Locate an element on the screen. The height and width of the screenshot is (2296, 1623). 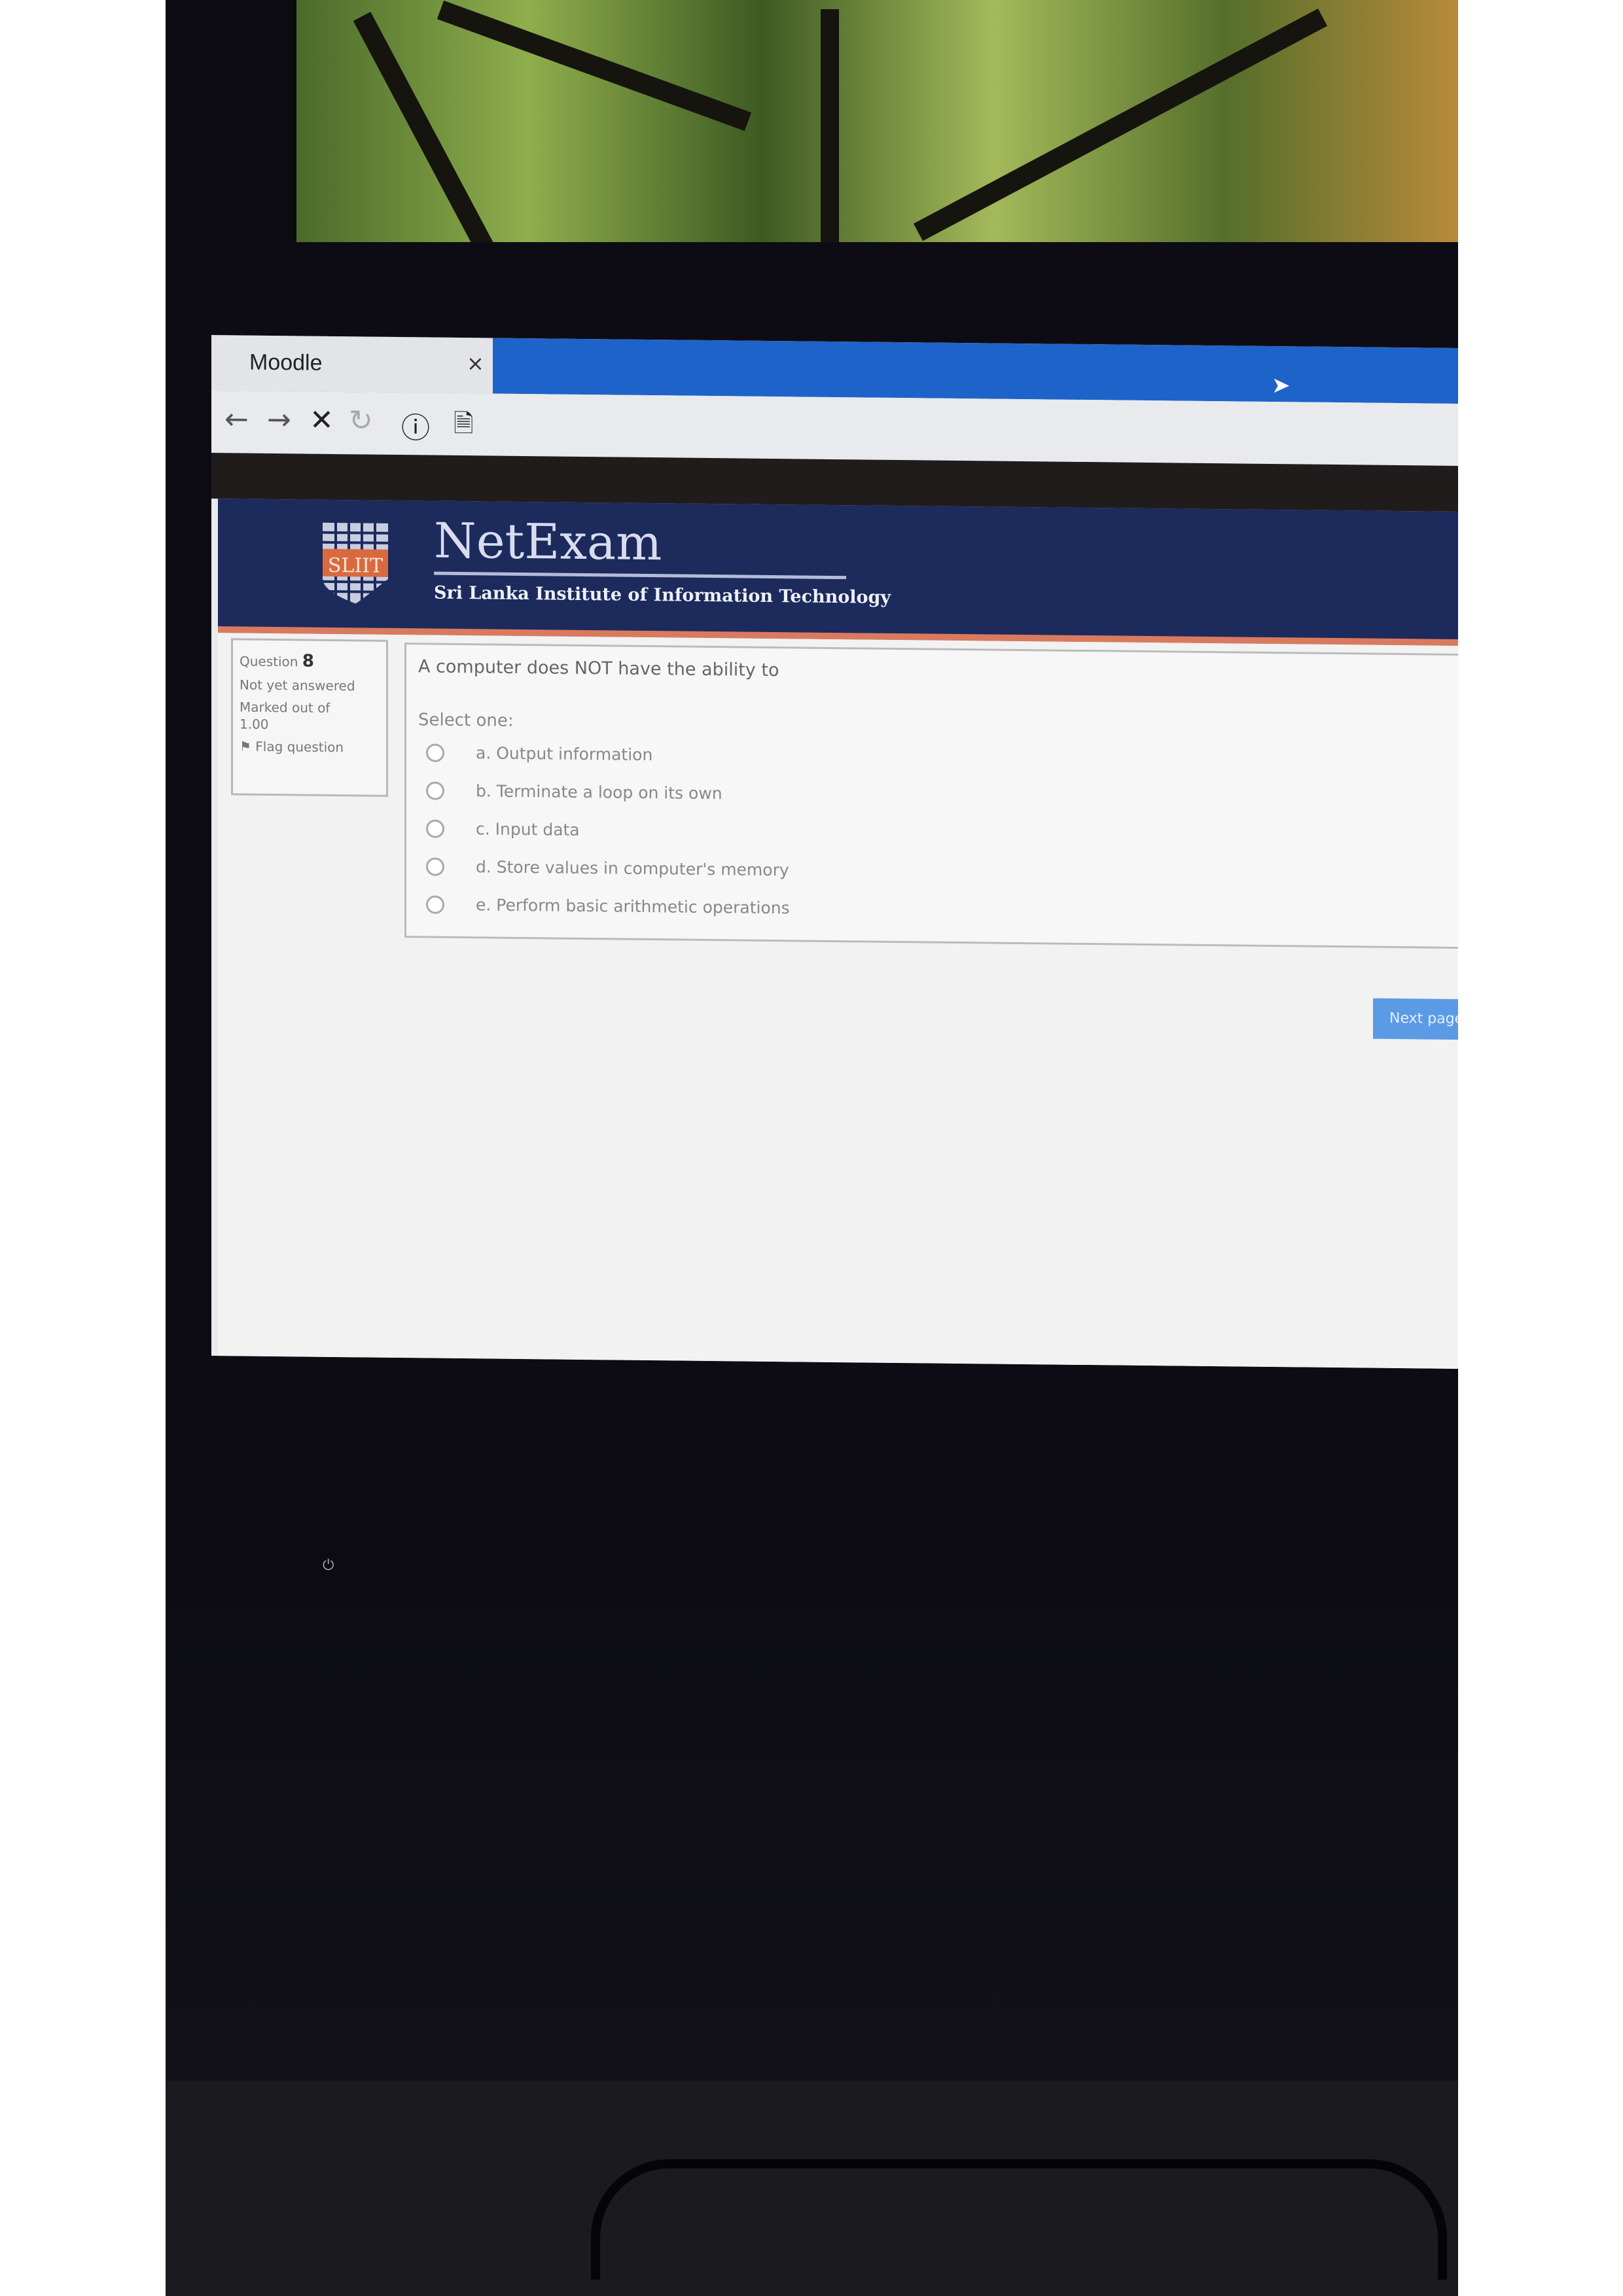
answer-option: e. Perform basic arithmetic operations is located at coordinates (608, 906).